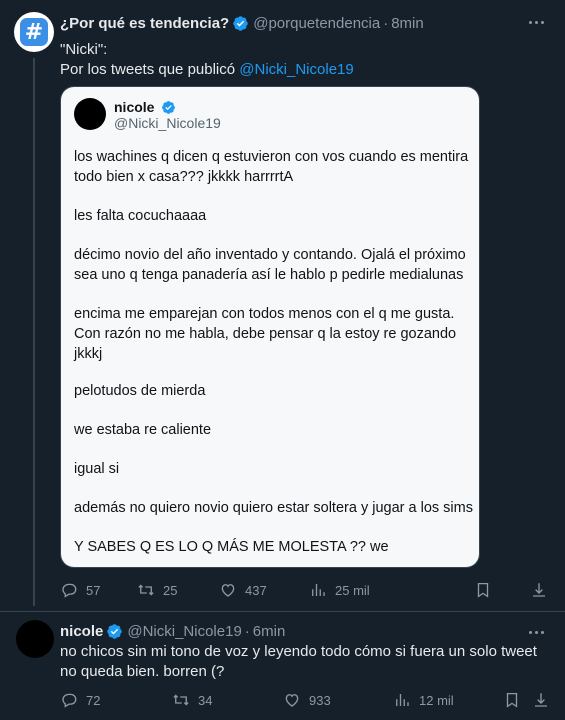 The width and height of the screenshot is (565, 720). What do you see at coordinates (231, 547) in the screenshot?
I see `quote-paragraph: Y SABES Q ES LO Q MÁS ME MOLESTA ?? we` at bounding box center [231, 547].